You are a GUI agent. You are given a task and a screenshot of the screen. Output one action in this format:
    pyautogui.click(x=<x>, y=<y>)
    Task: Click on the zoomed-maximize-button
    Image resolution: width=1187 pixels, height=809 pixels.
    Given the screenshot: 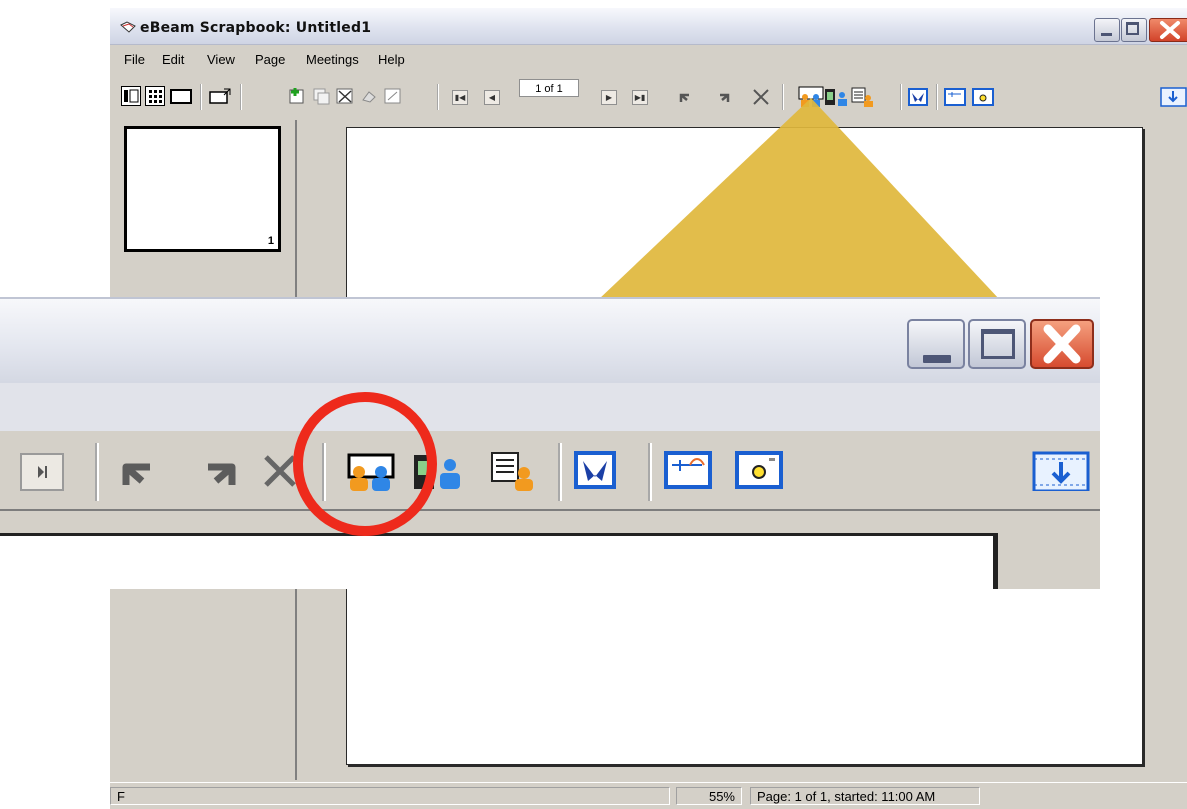 What is the action you would take?
    pyautogui.click(x=997, y=344)
    